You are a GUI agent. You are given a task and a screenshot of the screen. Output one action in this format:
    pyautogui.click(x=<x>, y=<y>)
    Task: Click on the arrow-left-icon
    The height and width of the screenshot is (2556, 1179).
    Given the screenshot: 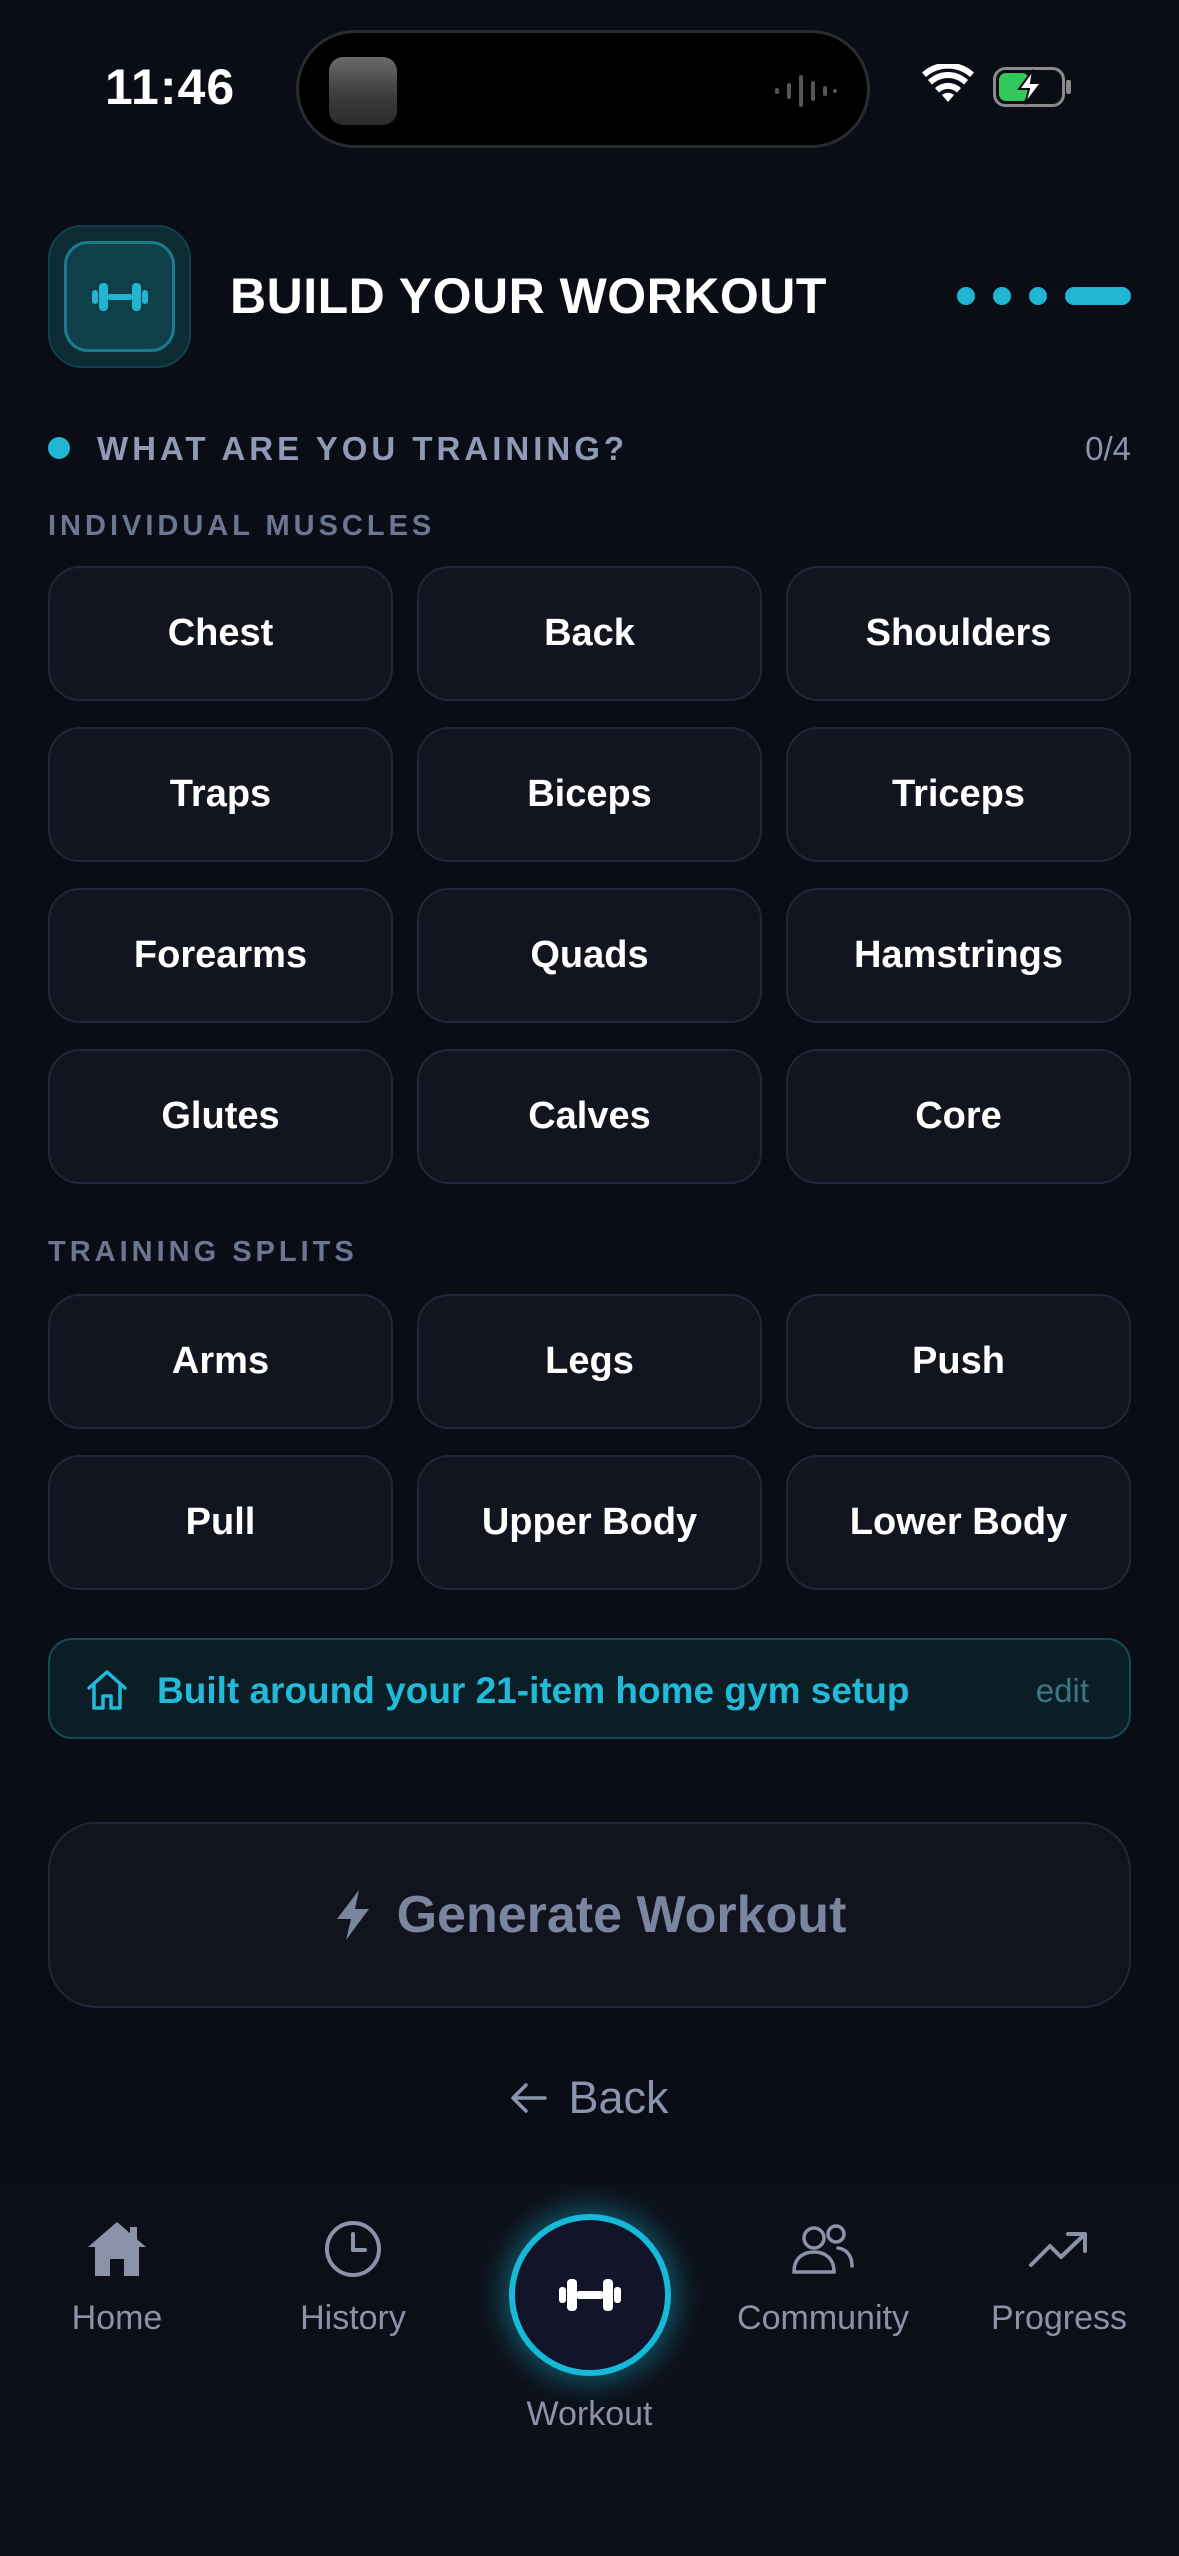 What is the action you would take?
    pyautogui.click(x=529, y=2098)
    